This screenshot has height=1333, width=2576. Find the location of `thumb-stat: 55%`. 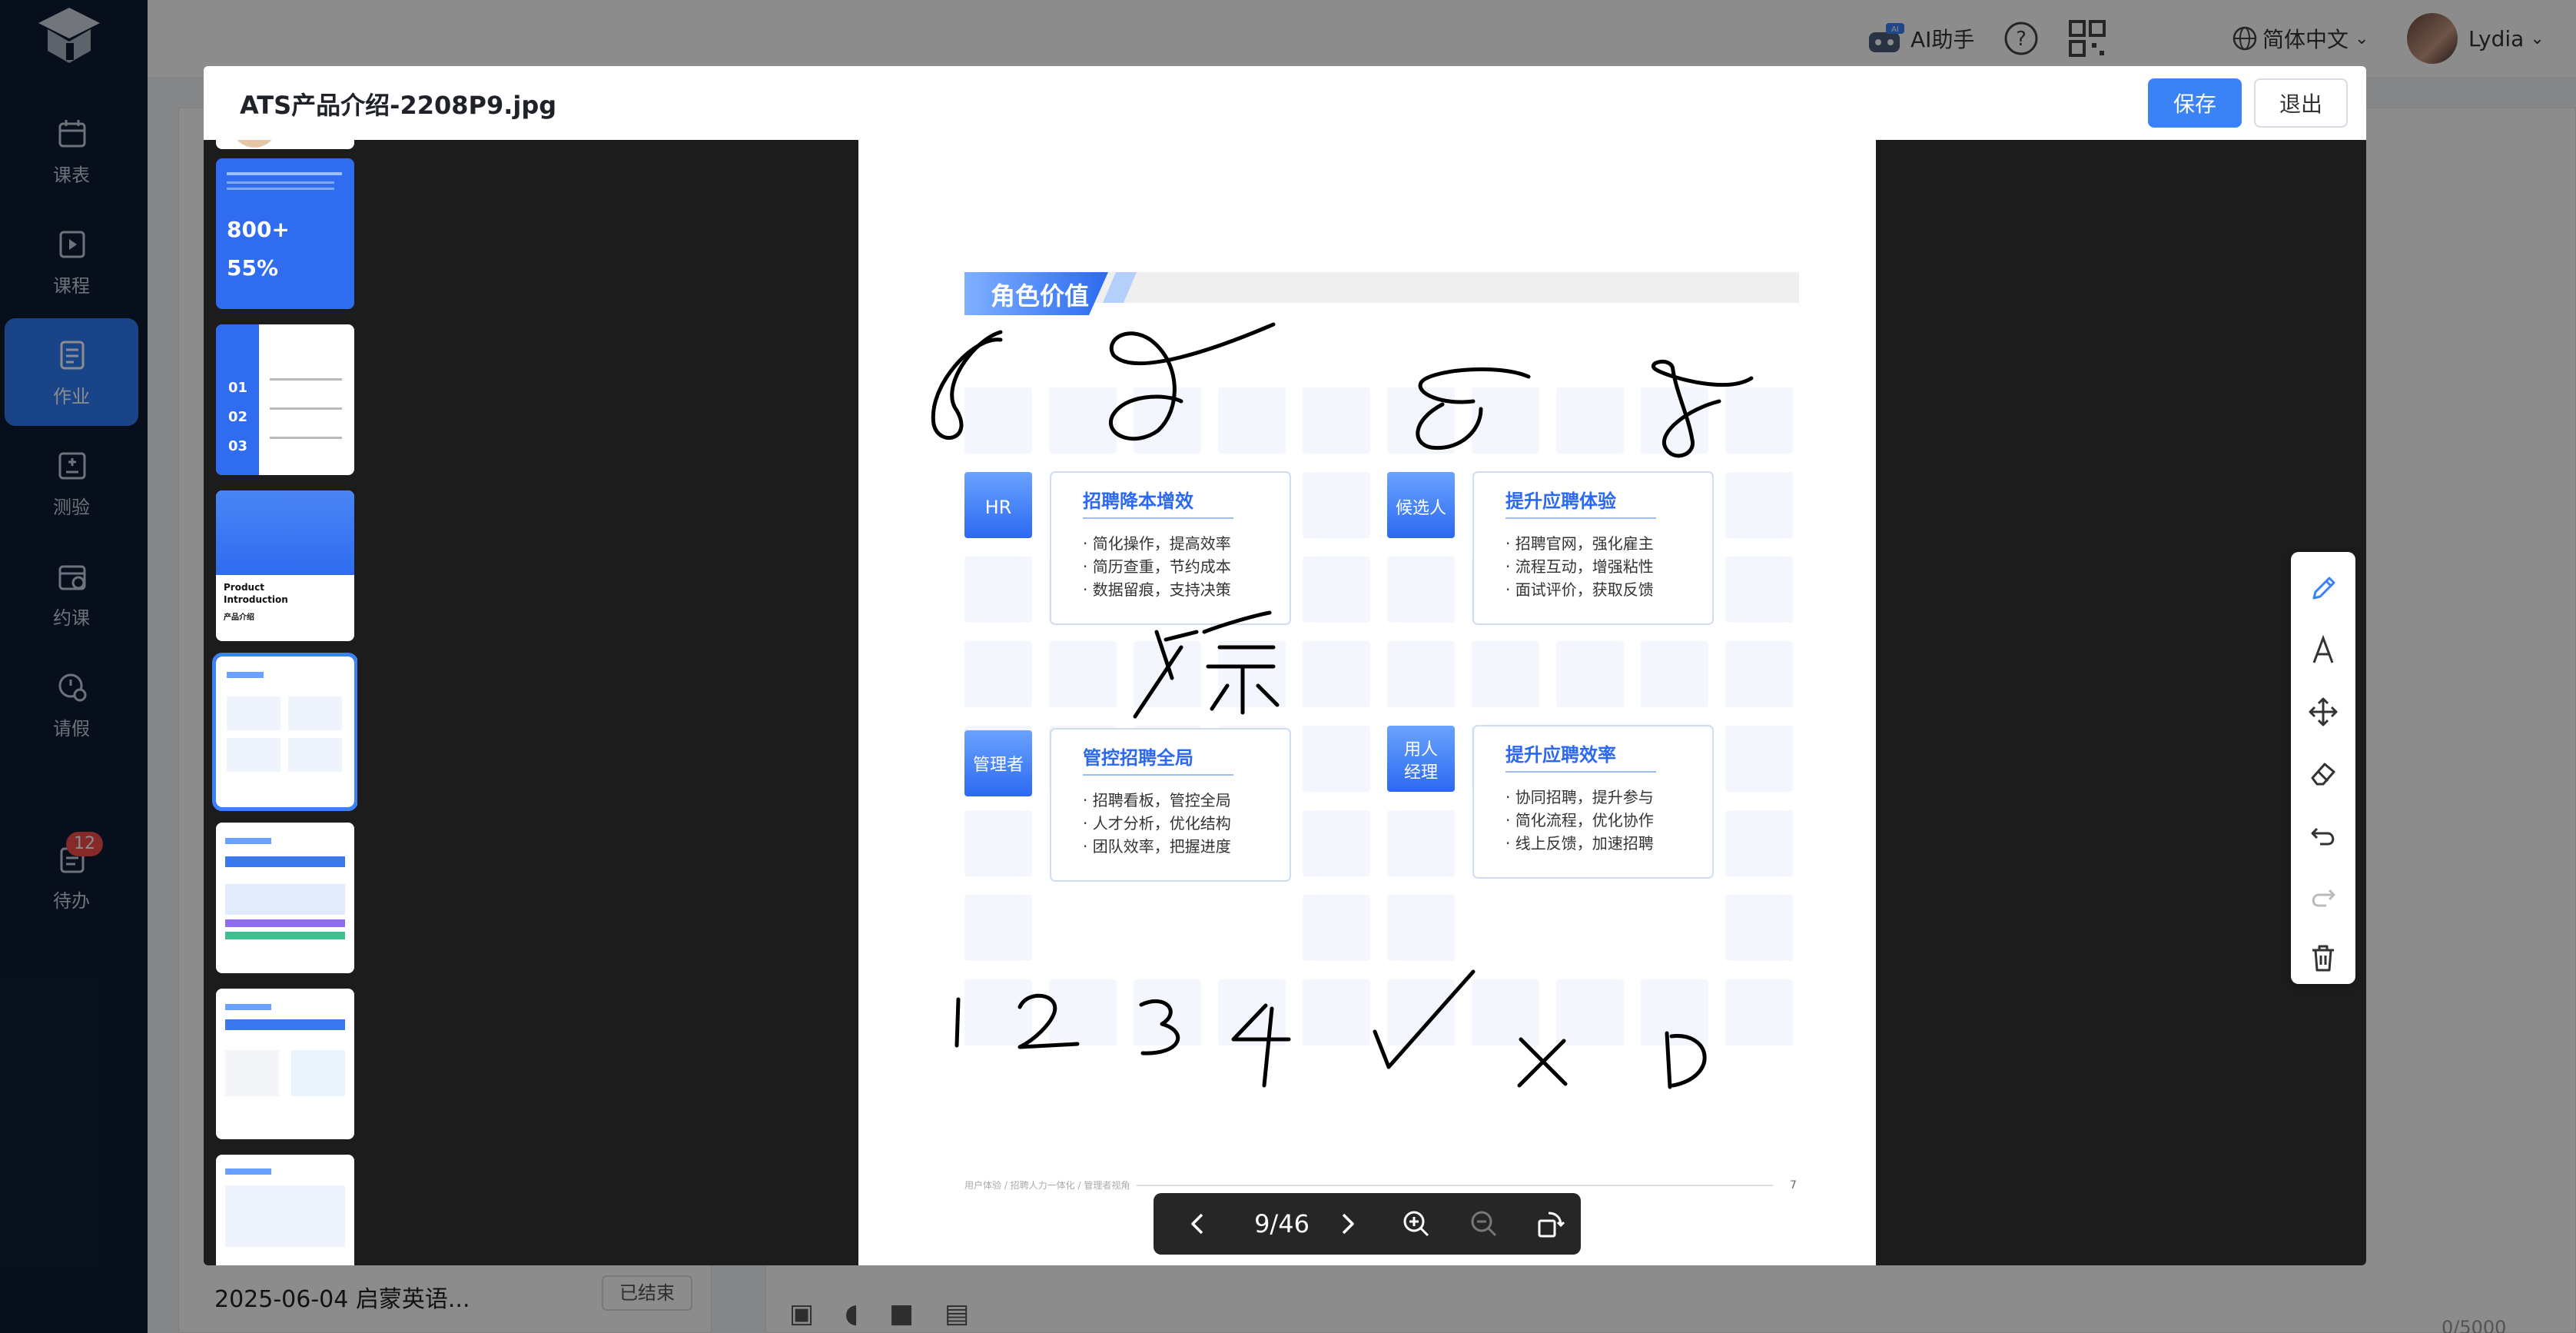

thumb-stat: 55% is located at coordinates (253, 268).